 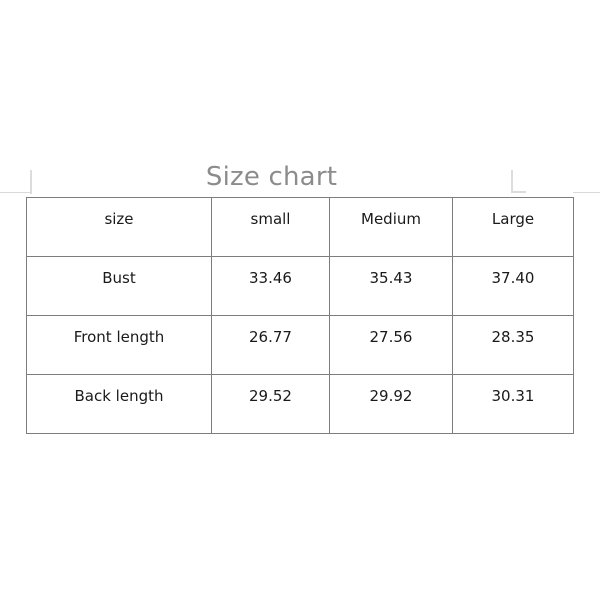 I want to click on cell-value: 37.40, so click(x=513, y=278).